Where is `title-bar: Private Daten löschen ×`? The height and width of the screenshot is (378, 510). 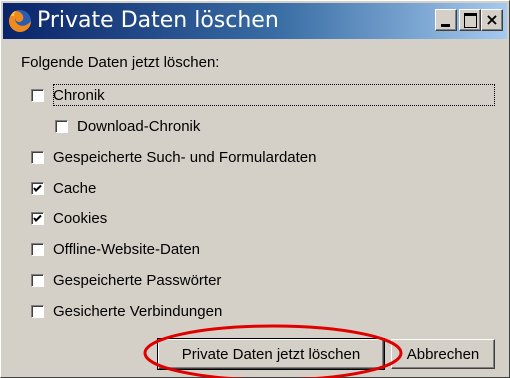
title-bar: Private Daten löschen × is located at coordinates (255, 21).